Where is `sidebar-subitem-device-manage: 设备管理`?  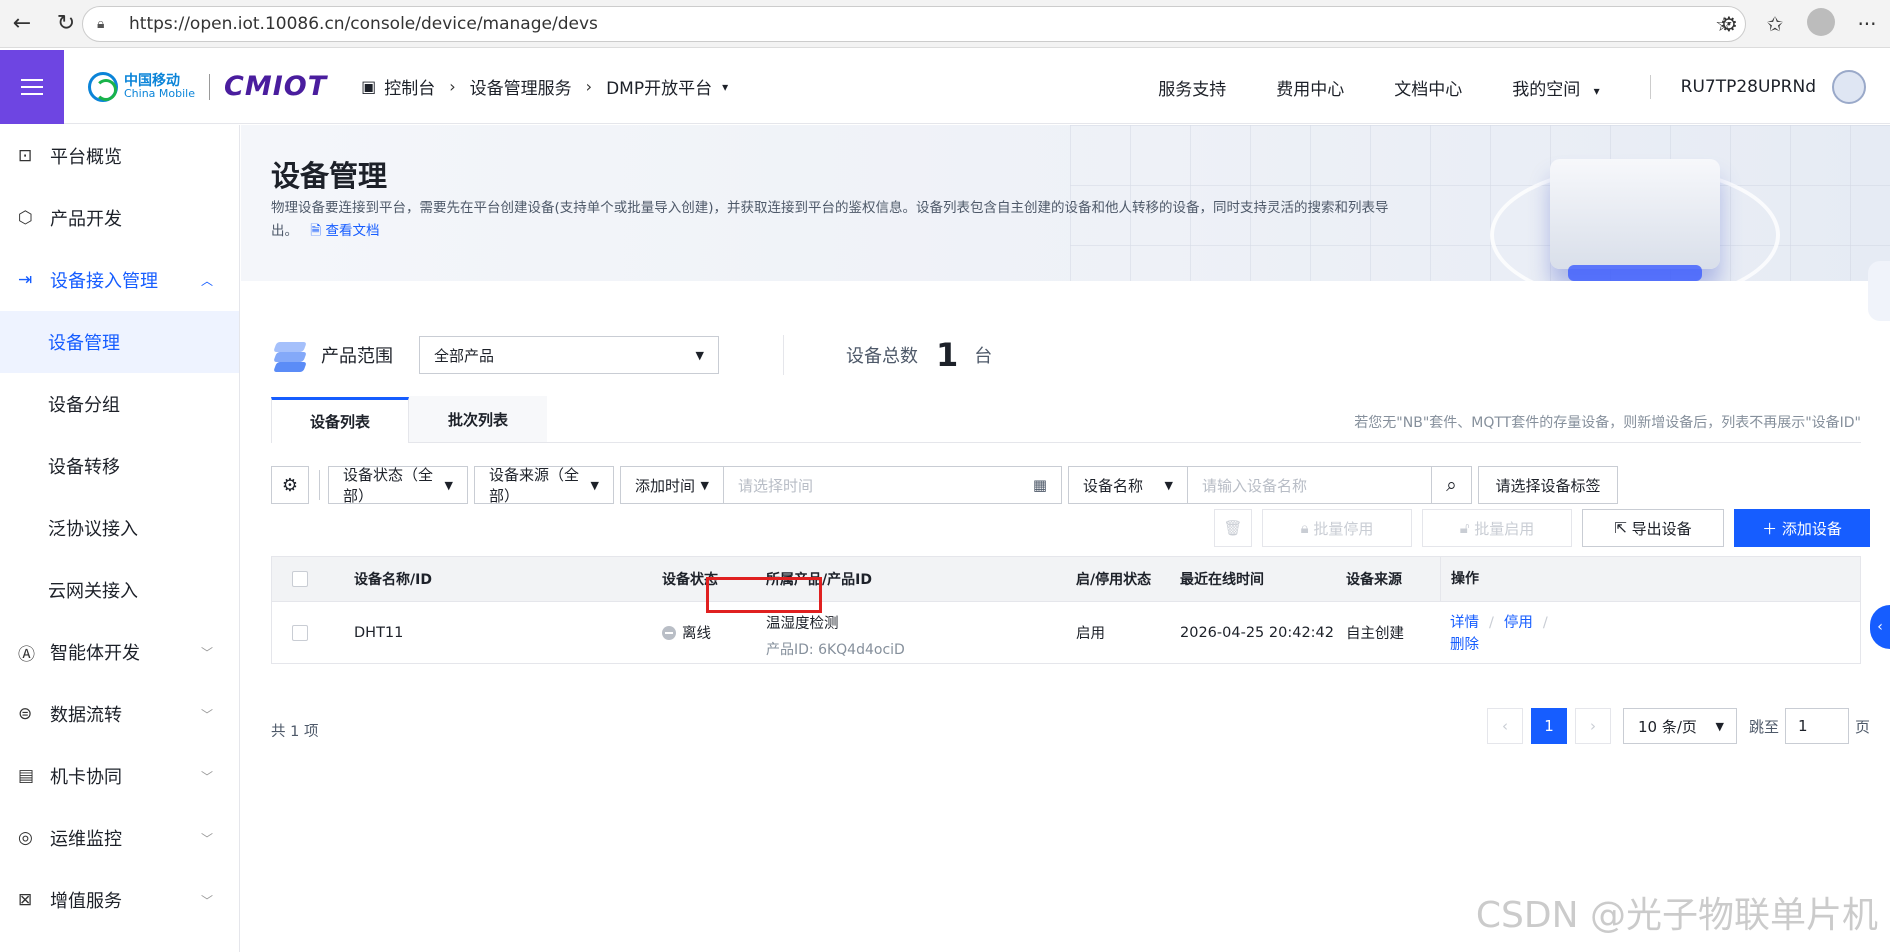
sidebar-subitem-device-manage: 设备管理 is located at coordinates (119, 342).